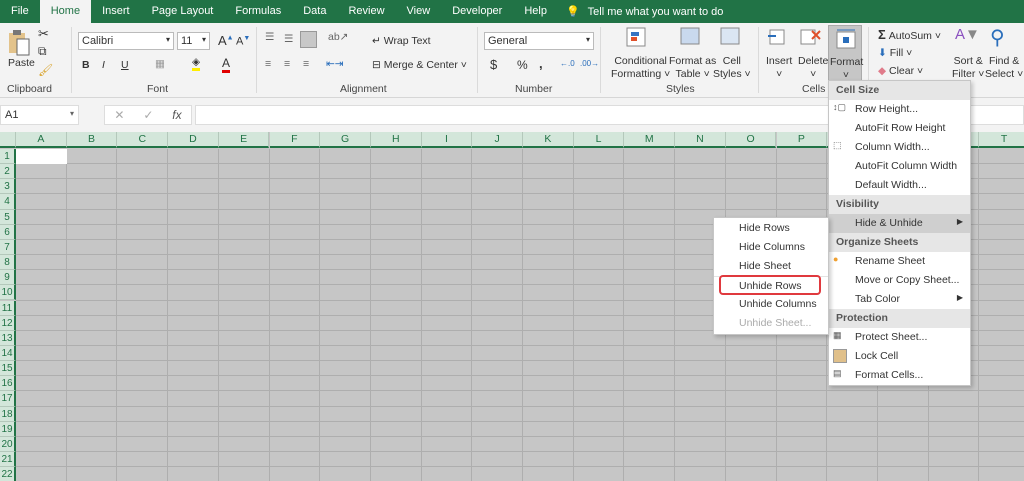  Describe the element at coordinates (160, 64) in the screenshot. I see `borders-icon: ▦` at that location.